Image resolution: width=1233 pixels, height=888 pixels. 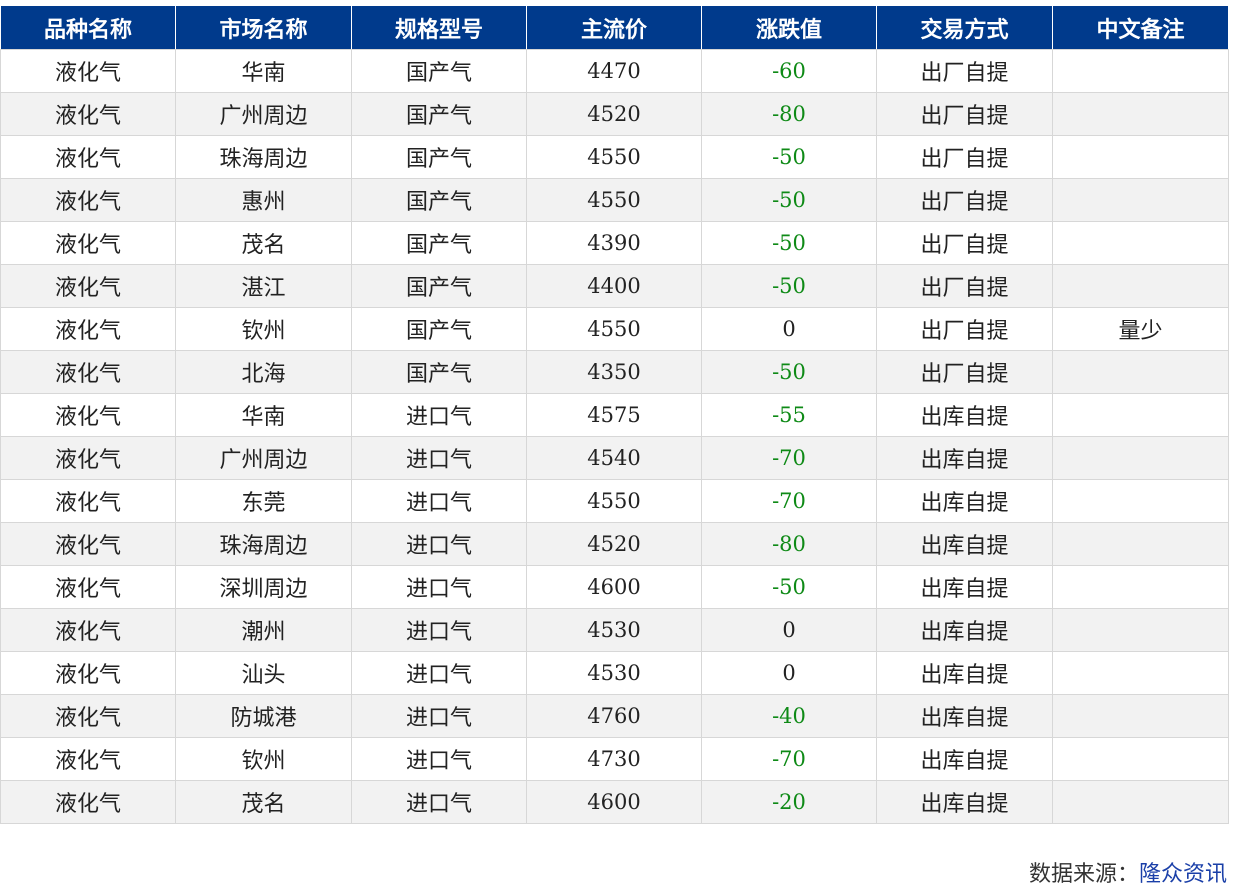 What do you see at coordinates (263, 673) in the screenshot?
I see `cell-market: 汕头` at bounding box center [263, 673].